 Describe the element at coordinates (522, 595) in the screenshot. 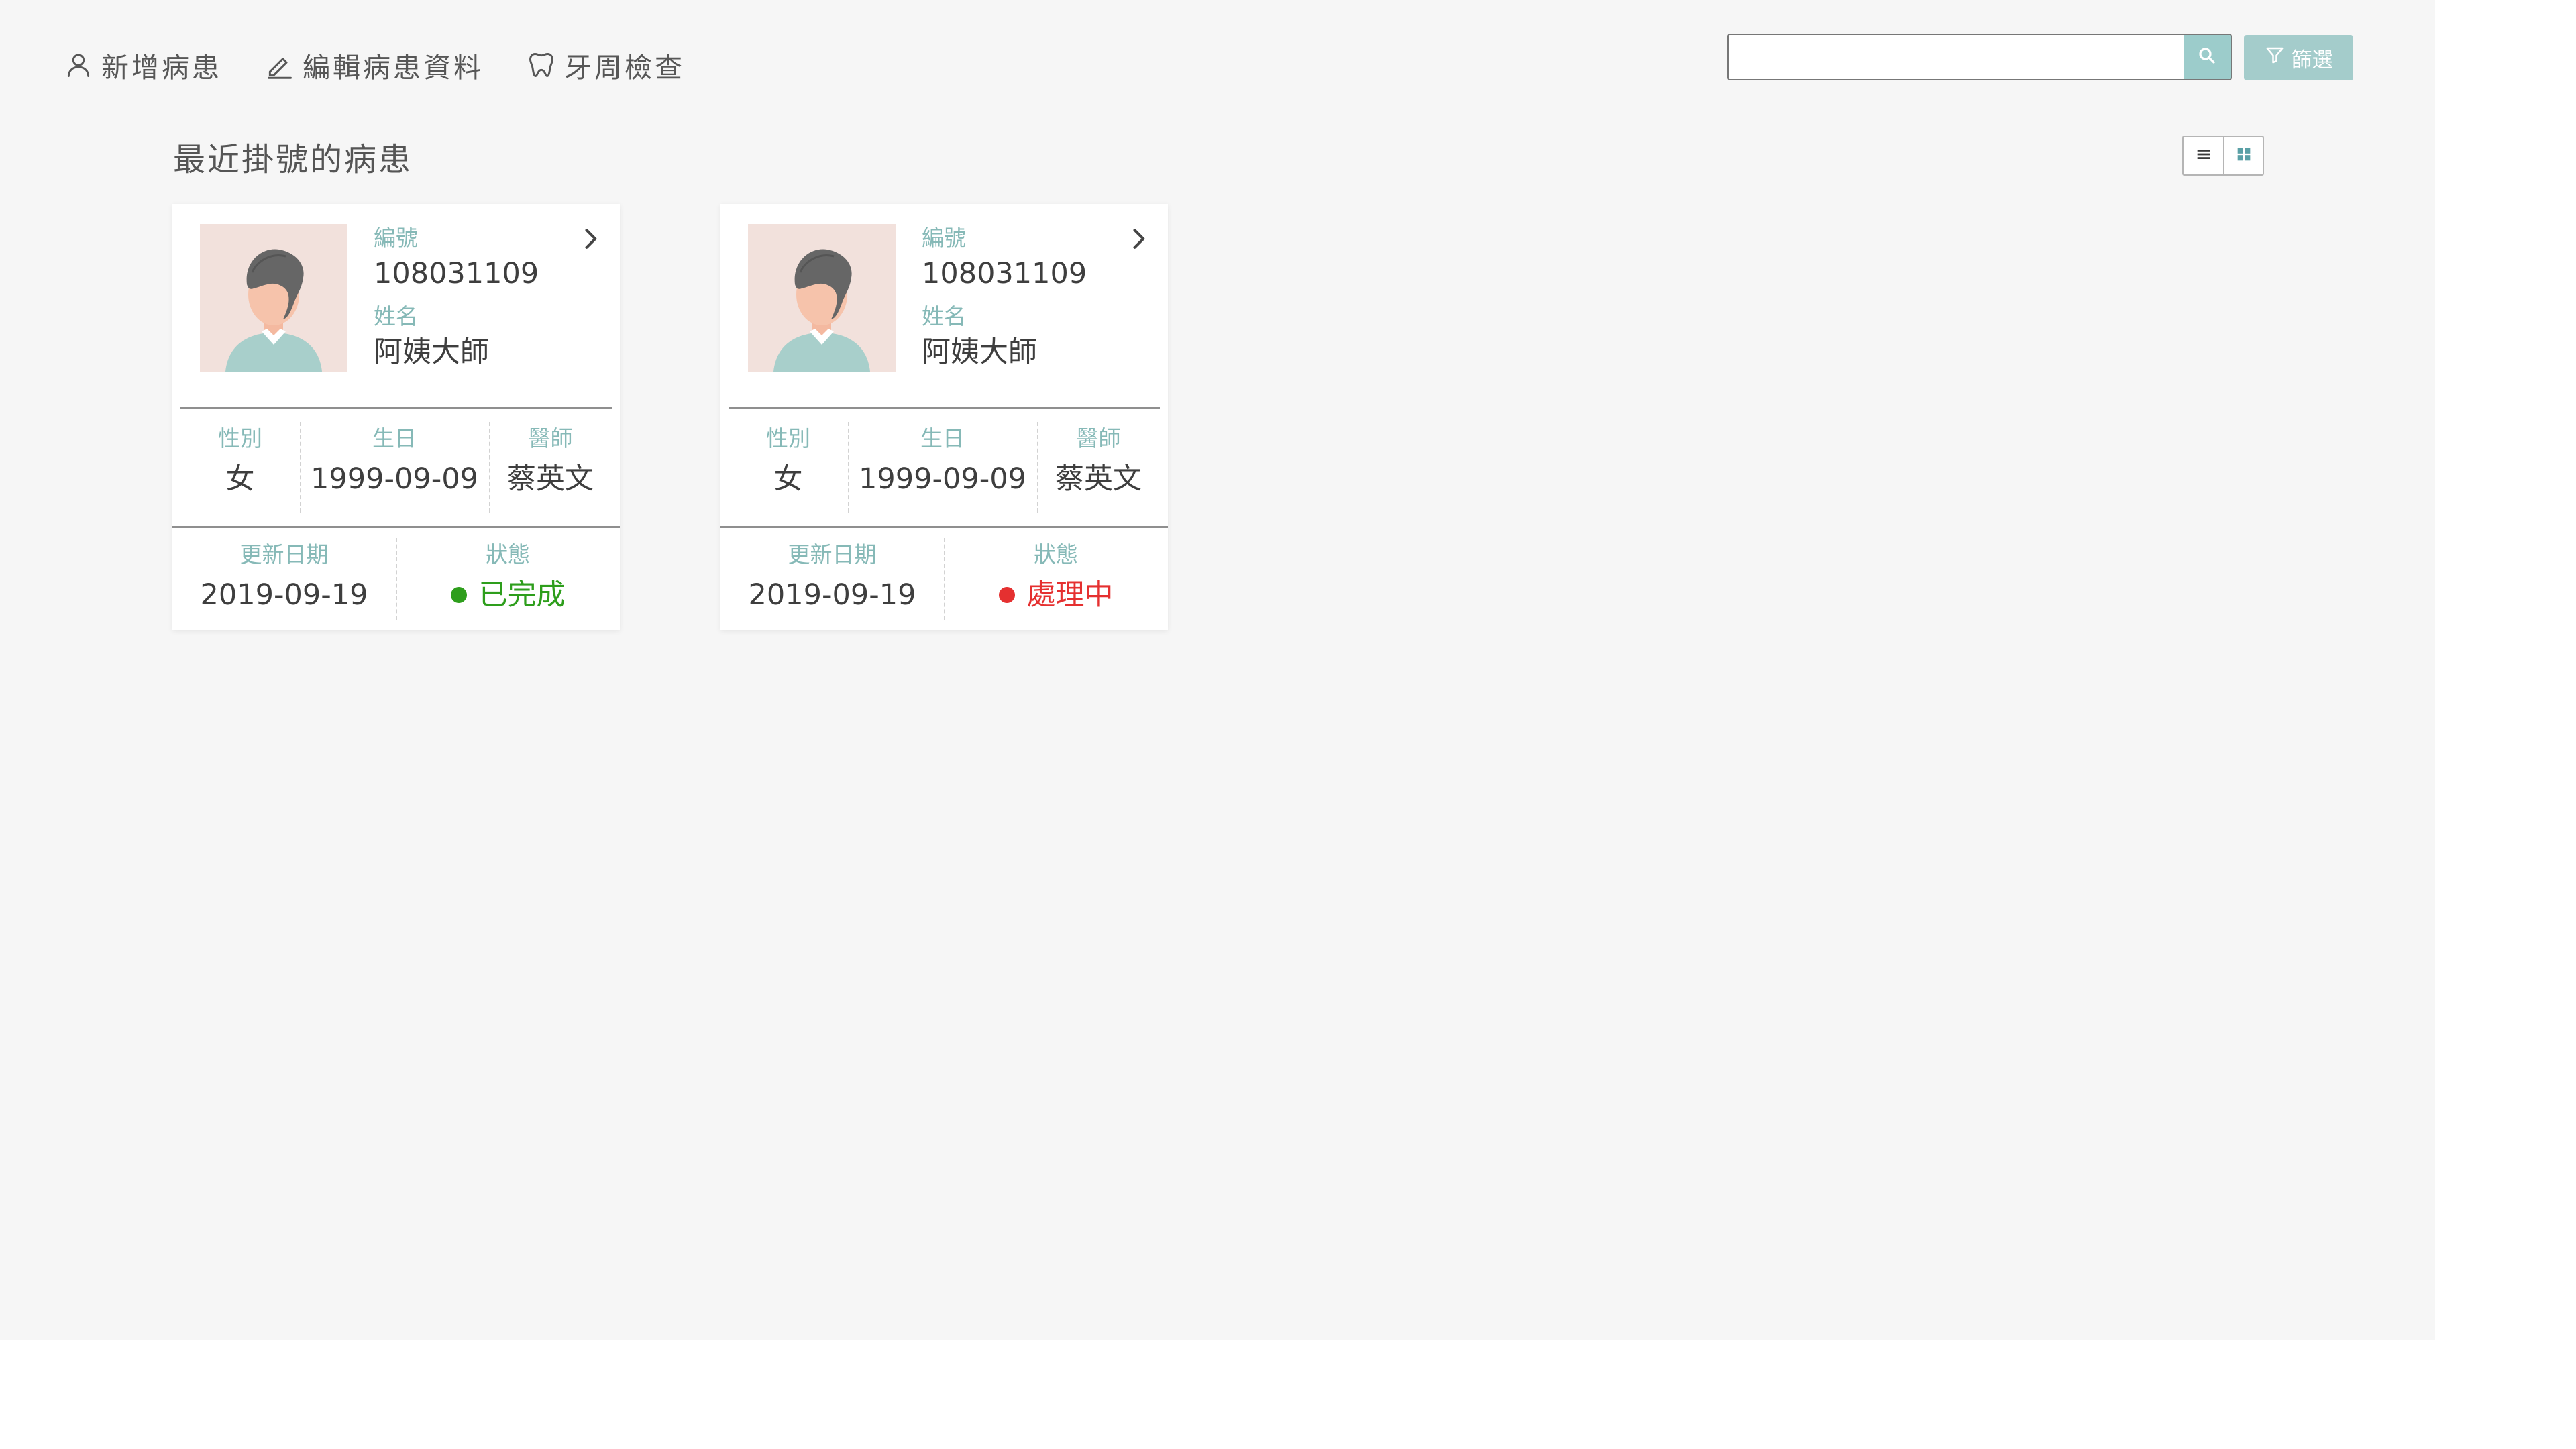

I see `status-text: 已完成` at that location.